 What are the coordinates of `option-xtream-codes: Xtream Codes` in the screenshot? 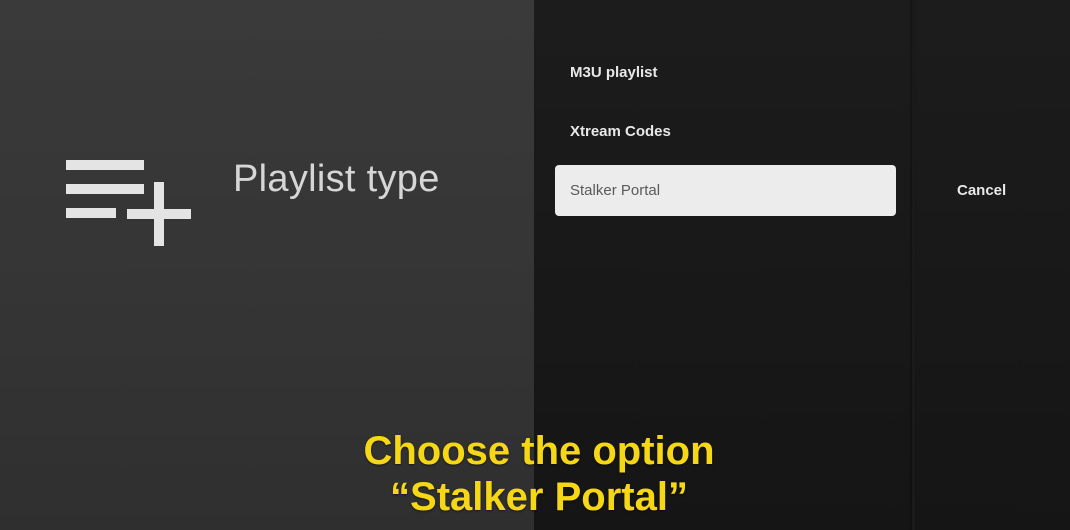 It's located at (620, 131).